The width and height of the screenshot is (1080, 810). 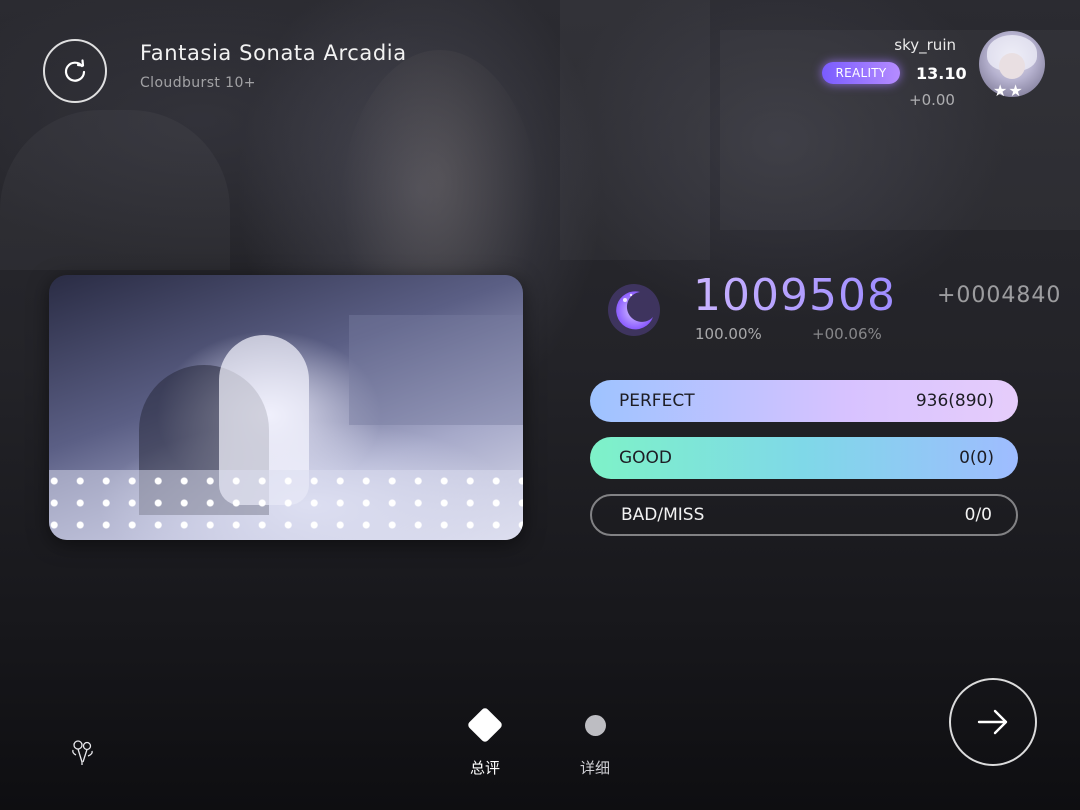 I want to click on tab-summary: 总评, so click(x=485, y=741).